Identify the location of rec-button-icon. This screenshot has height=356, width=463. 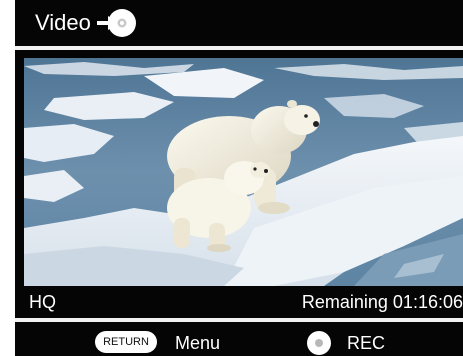
(319, 343).